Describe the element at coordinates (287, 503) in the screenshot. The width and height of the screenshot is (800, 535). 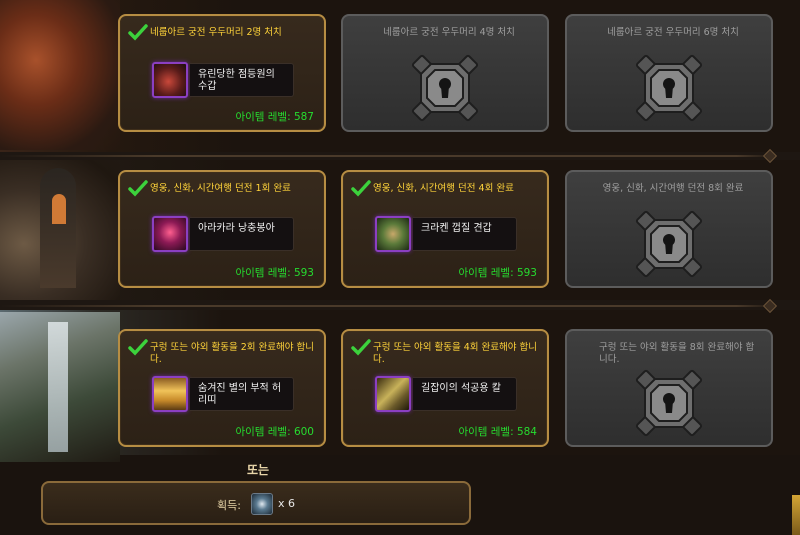
I see `currency-count: x 6` at that location.